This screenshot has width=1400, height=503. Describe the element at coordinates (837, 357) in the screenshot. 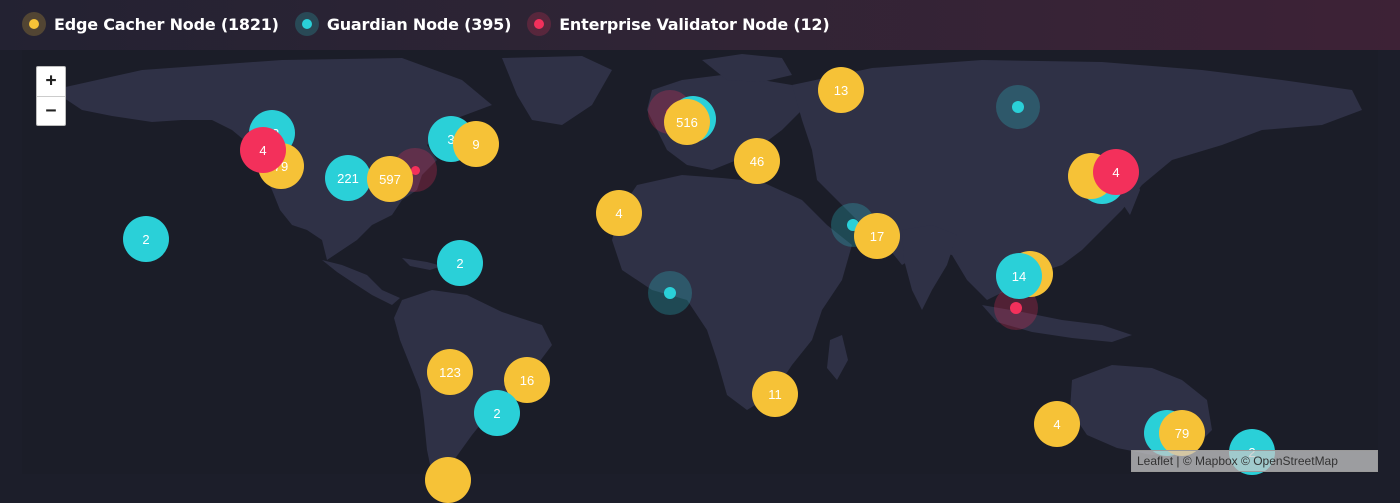

I see `land-madagascar` at that location.